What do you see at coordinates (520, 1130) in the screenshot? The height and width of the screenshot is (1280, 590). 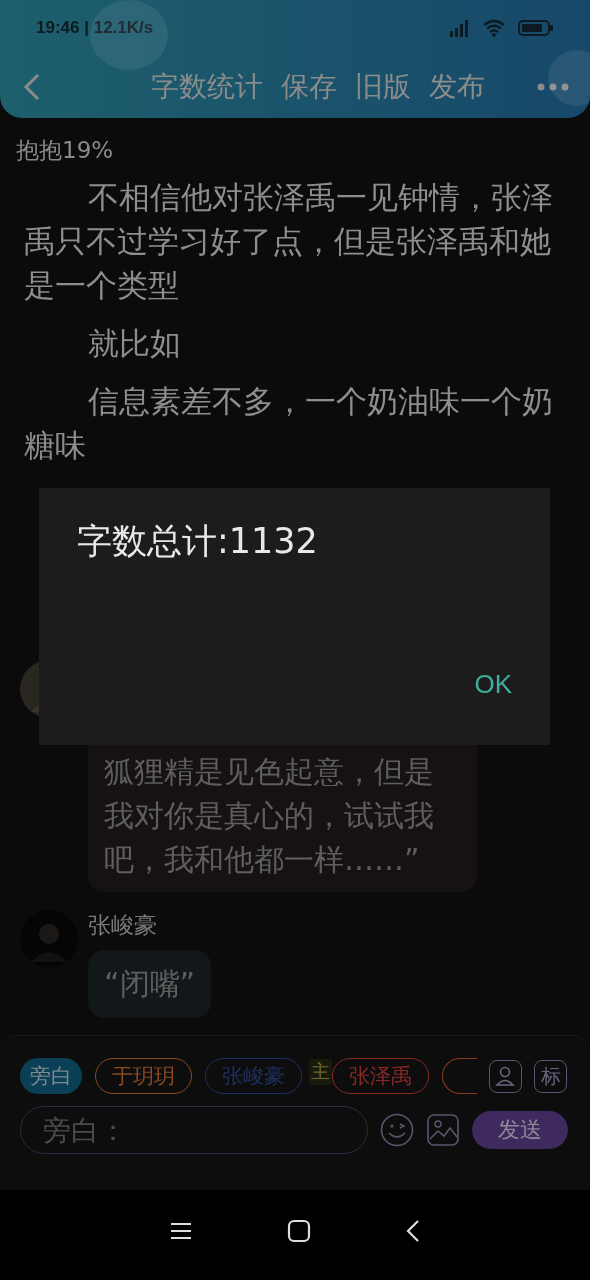 I see `send-button: 发送` at bounding box center [520, 1130].